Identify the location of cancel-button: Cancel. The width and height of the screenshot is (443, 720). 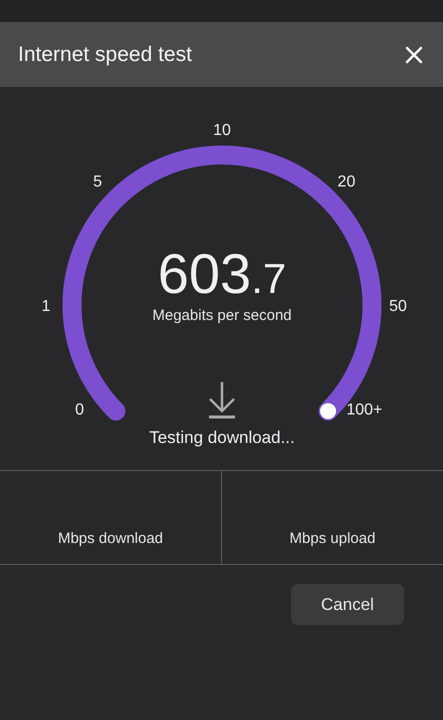
(347, 604).